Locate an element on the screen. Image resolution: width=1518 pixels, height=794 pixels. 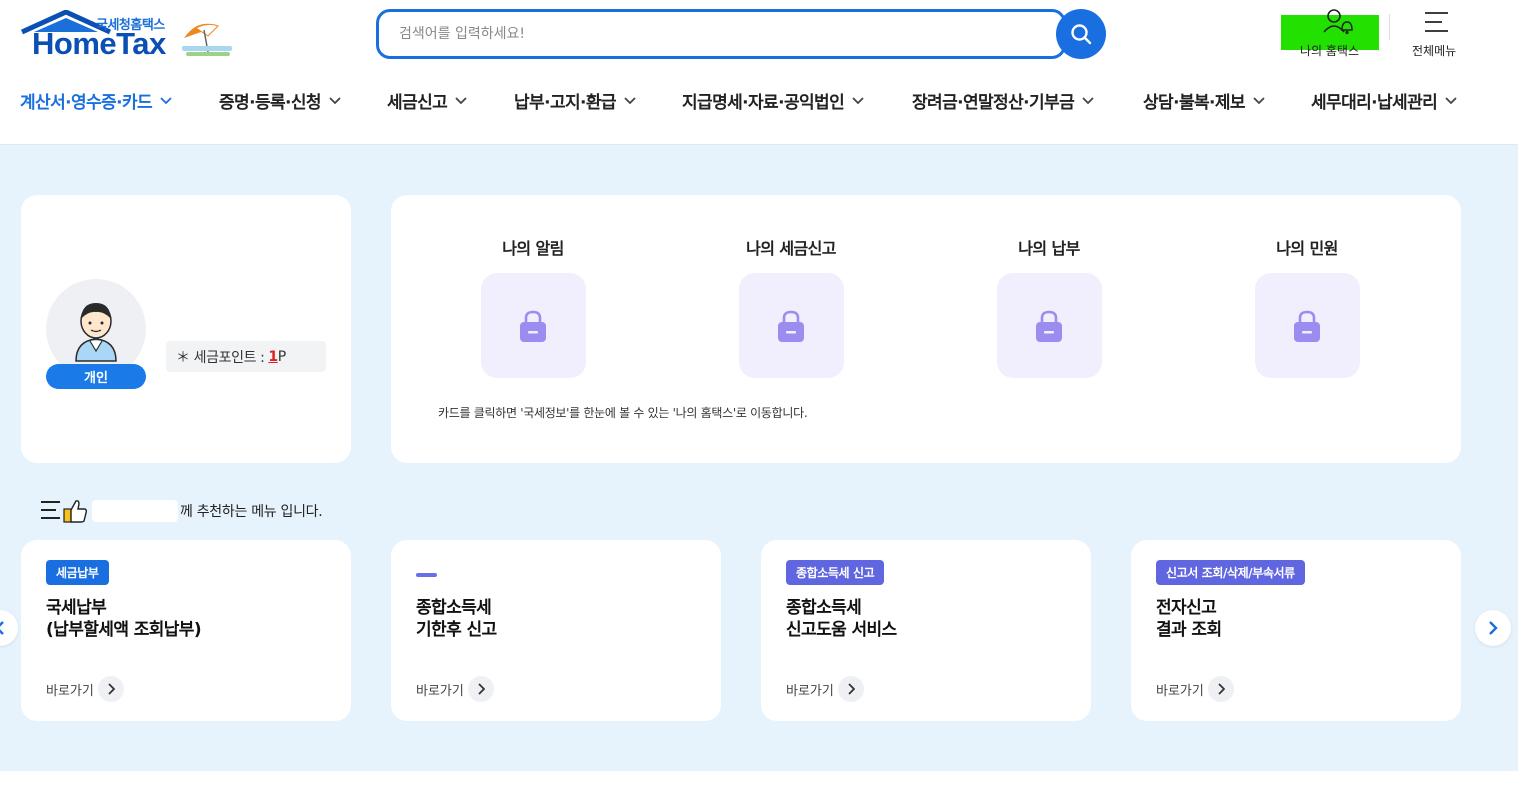
tax-points-label: ＊ 세금포인트 : is located at coordinates (220, 357).